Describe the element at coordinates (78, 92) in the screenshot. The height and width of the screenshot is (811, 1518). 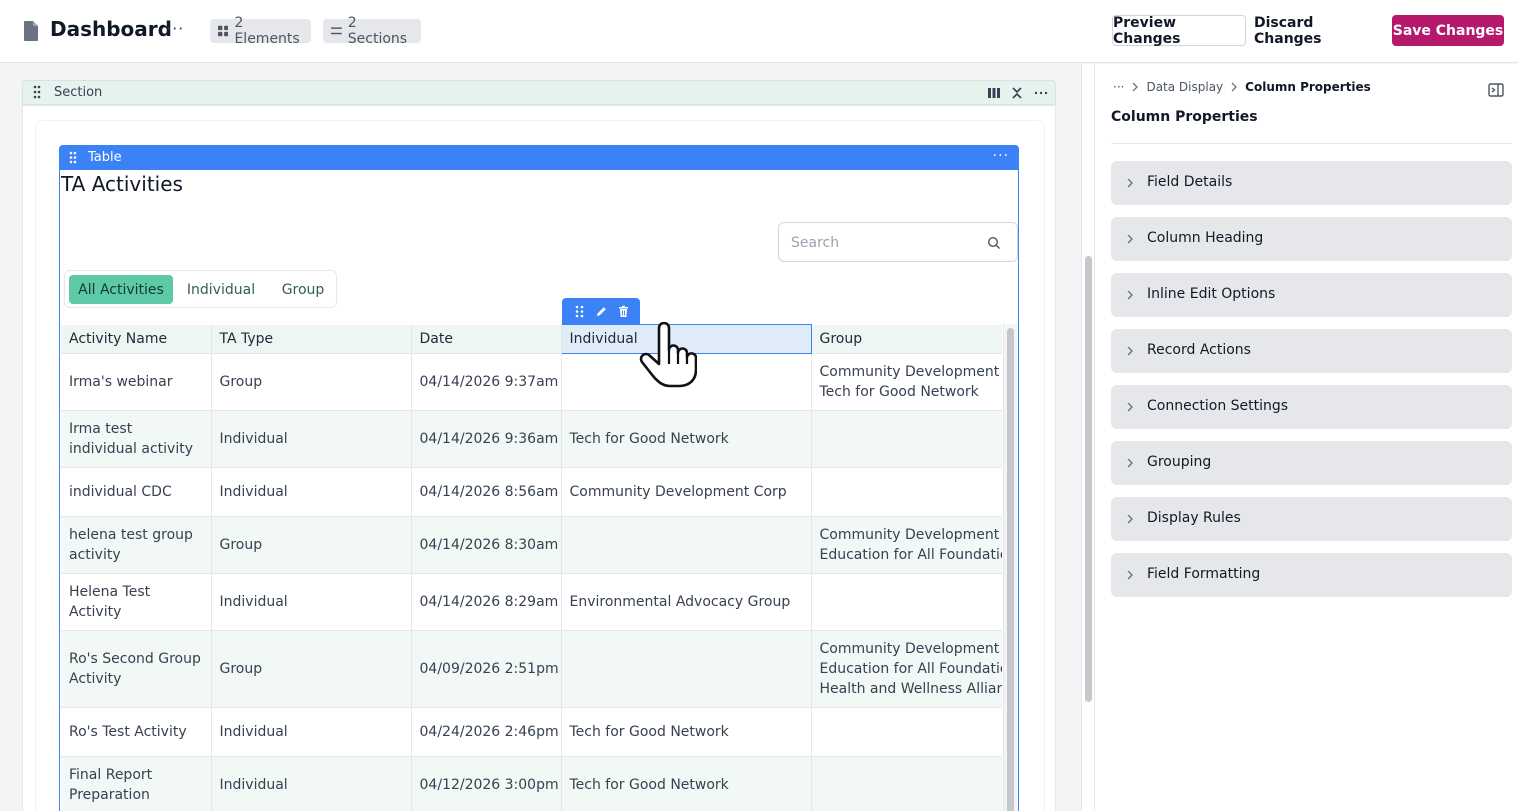
I see `section-label: Section` at that location.